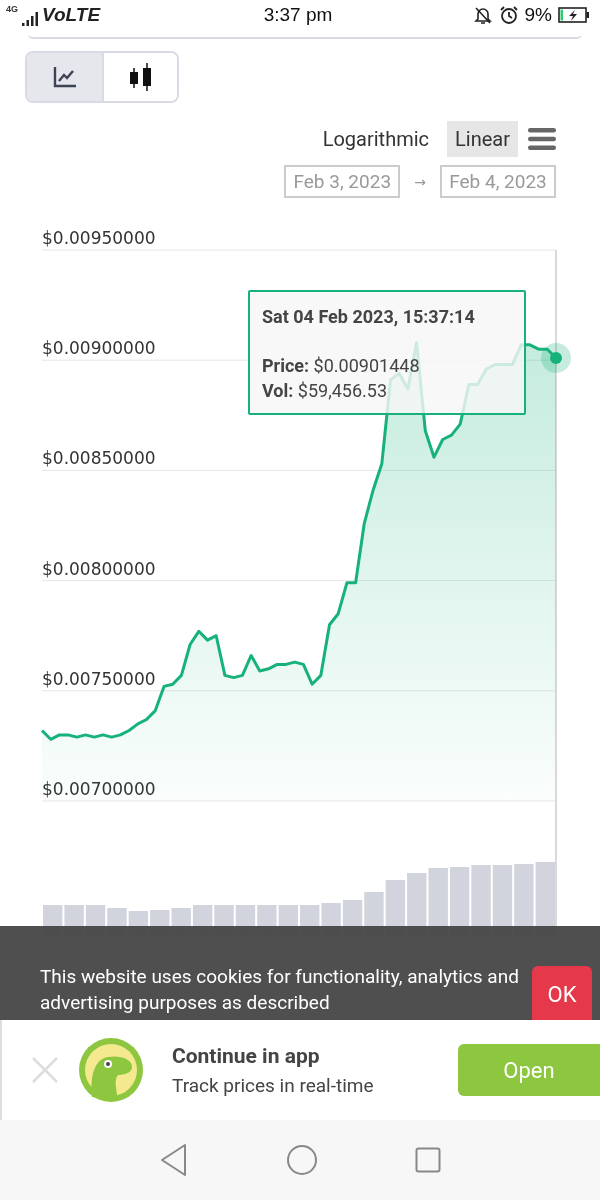 The width and height of the screenshot is (600, 1200). Describe the element at coordinates (30, 19) in the screenshot. I see `signal-icon` at that location.